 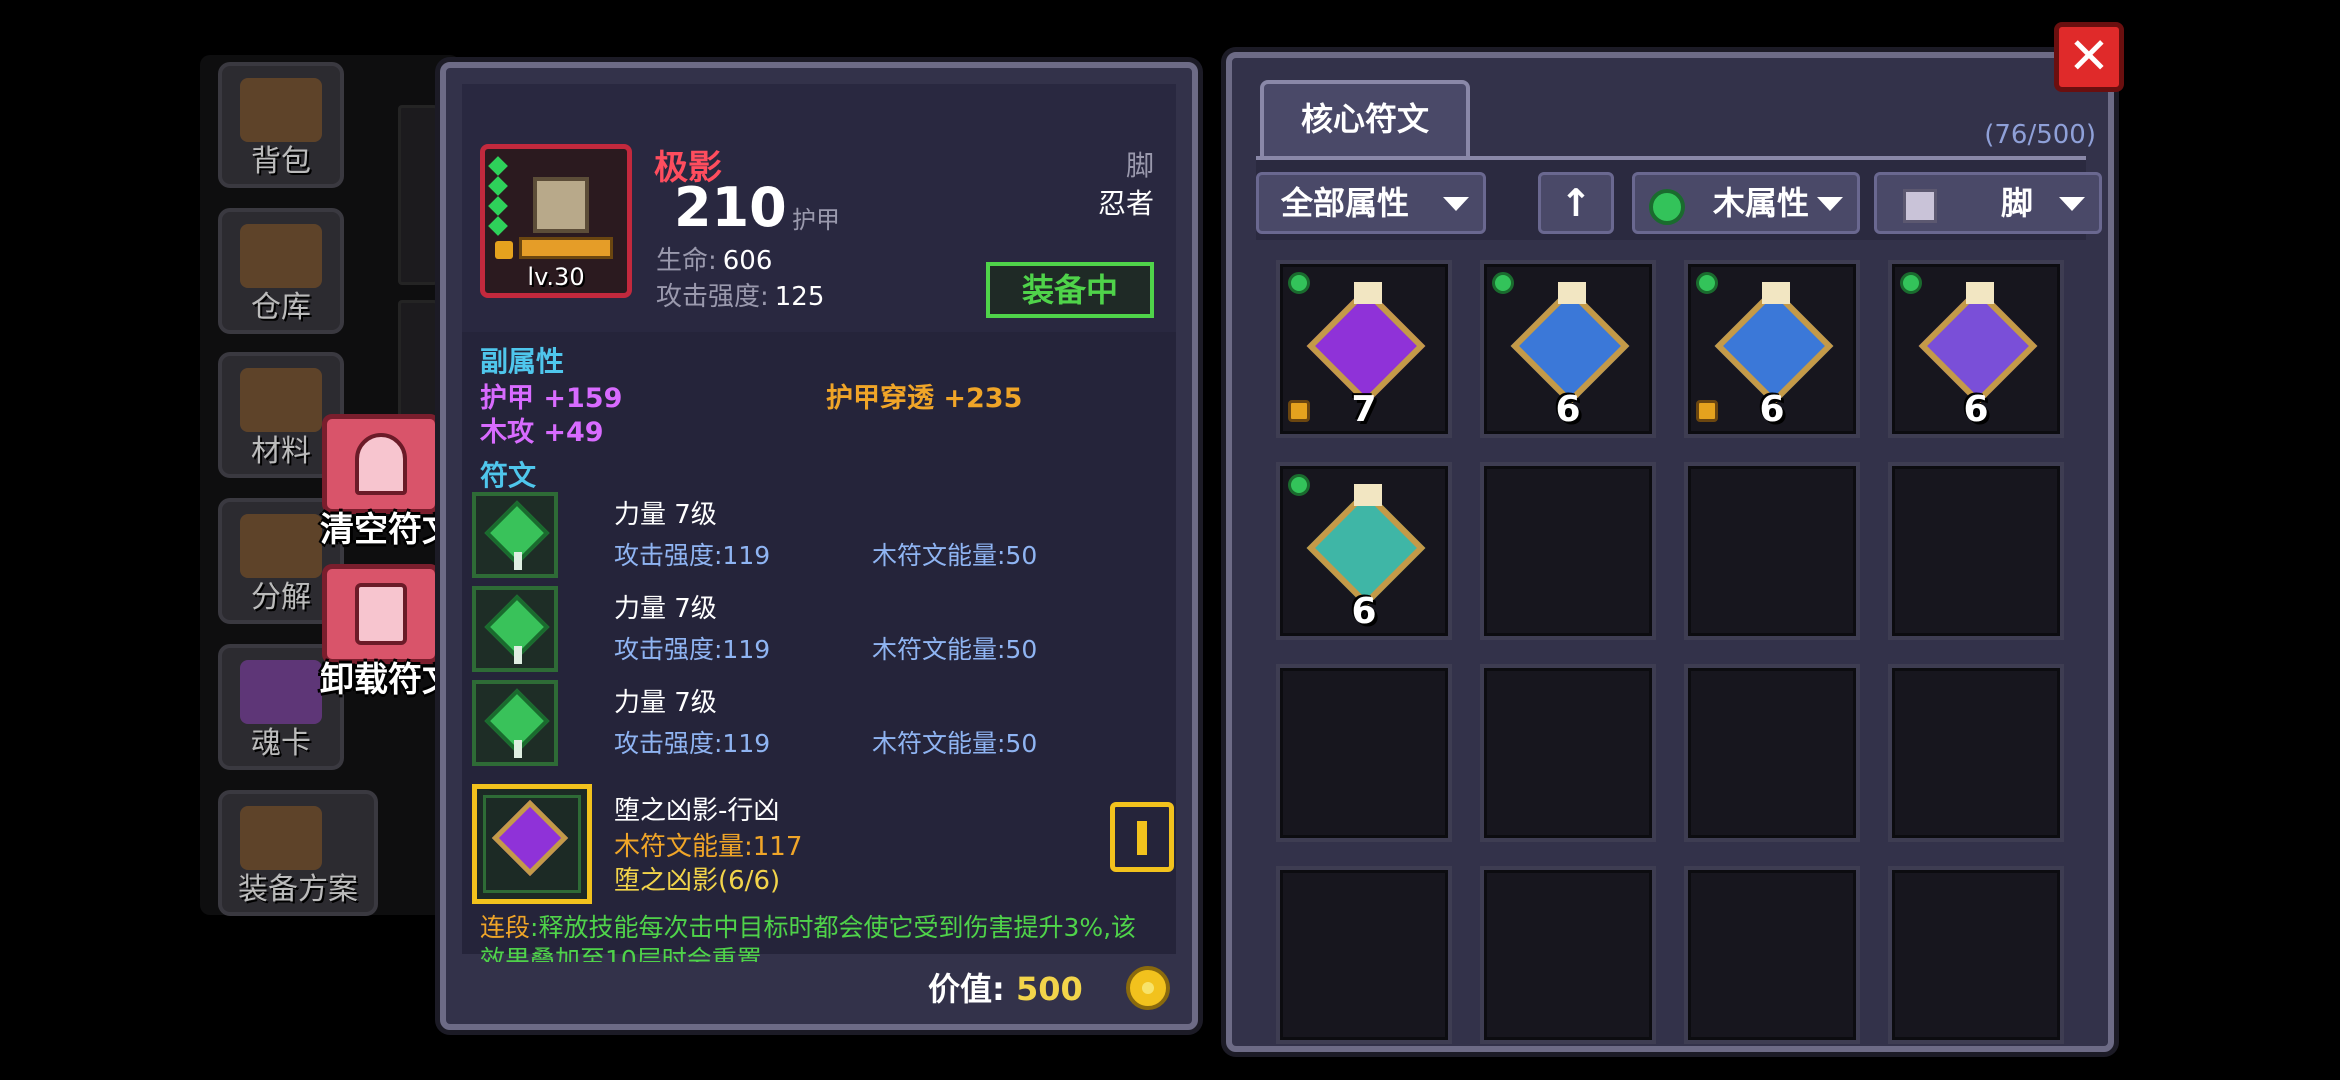 I want to click on tab-core-runes: 核心符文, so click(x=1365, y=118).